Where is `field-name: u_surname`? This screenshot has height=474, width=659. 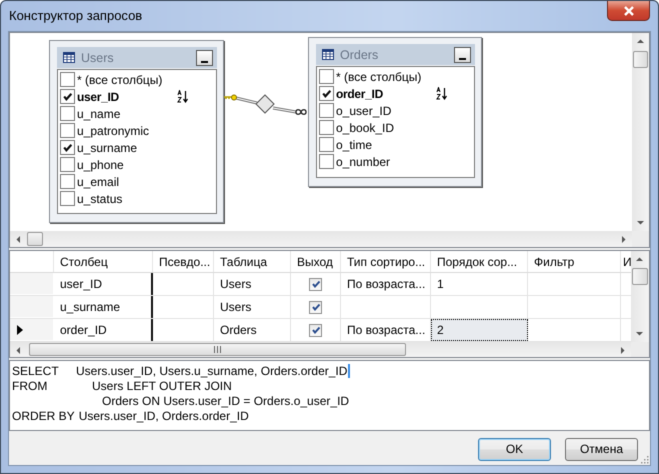
field-name: u_surname is located at coordinates (107, 147).